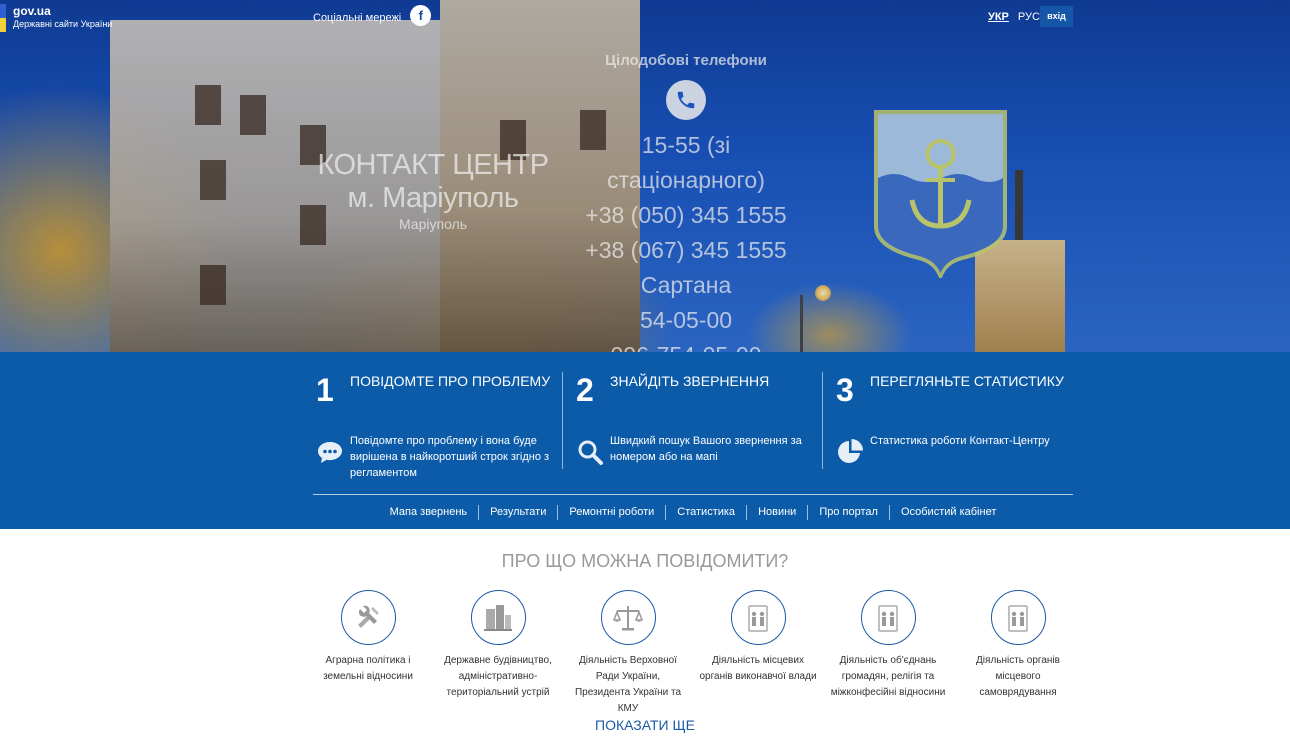 This screenshot has width=1290, height=743. What do you see at coordinates (368, 637) in the screenshot?
I see `category-agrarian: Аграрна політика і земельні відносини` at bounding box center [368, 637].